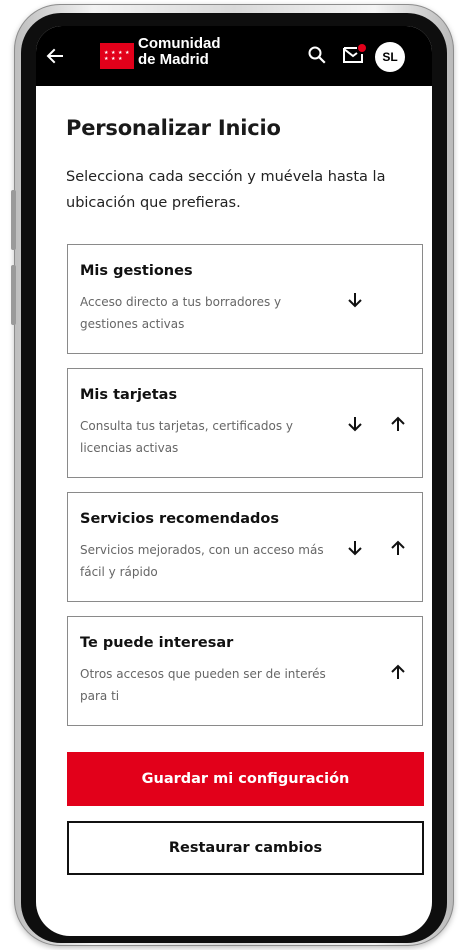 This screenshot has height=950, width=464. I want to click on brand-logo-text: Comunidad de Madrid, so click(179, 52).